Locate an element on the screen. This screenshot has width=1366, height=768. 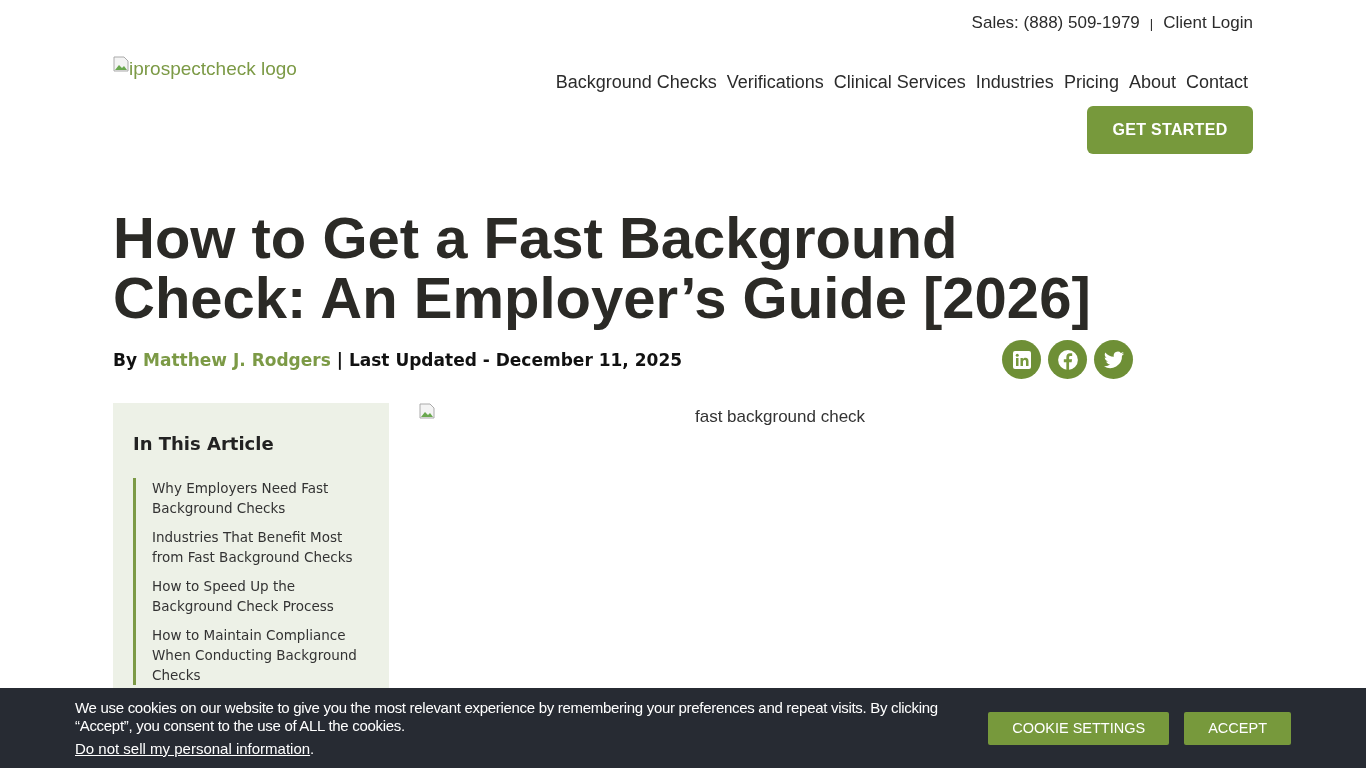
twitter-share-button is located at coordinates (1113, 359).